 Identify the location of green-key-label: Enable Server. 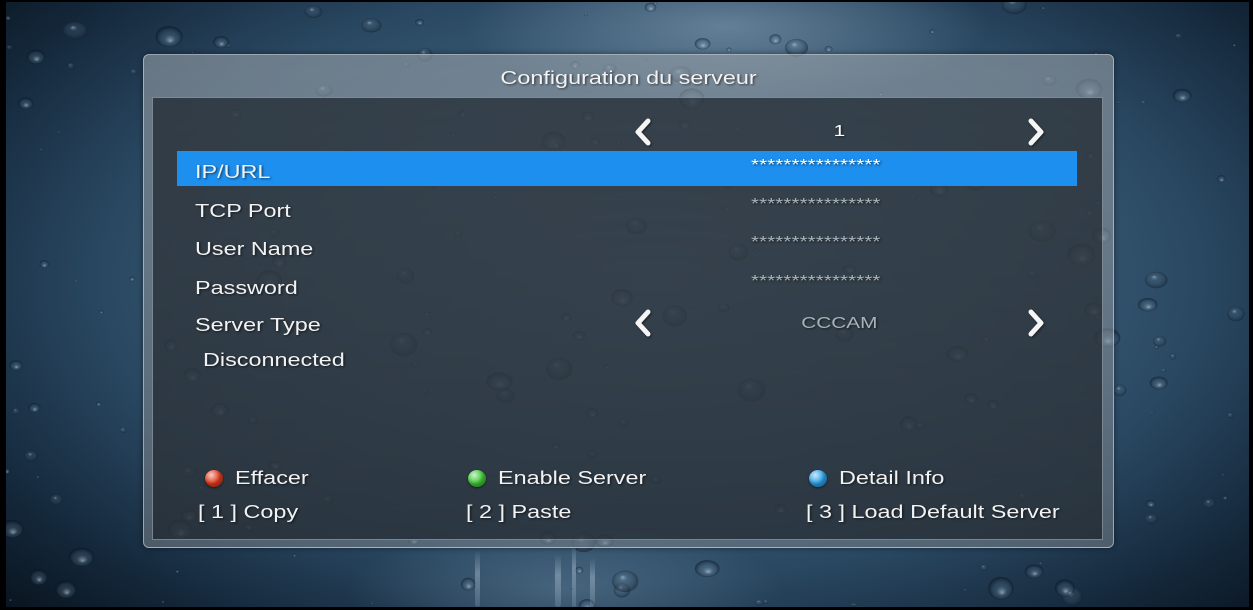
(572, 478).